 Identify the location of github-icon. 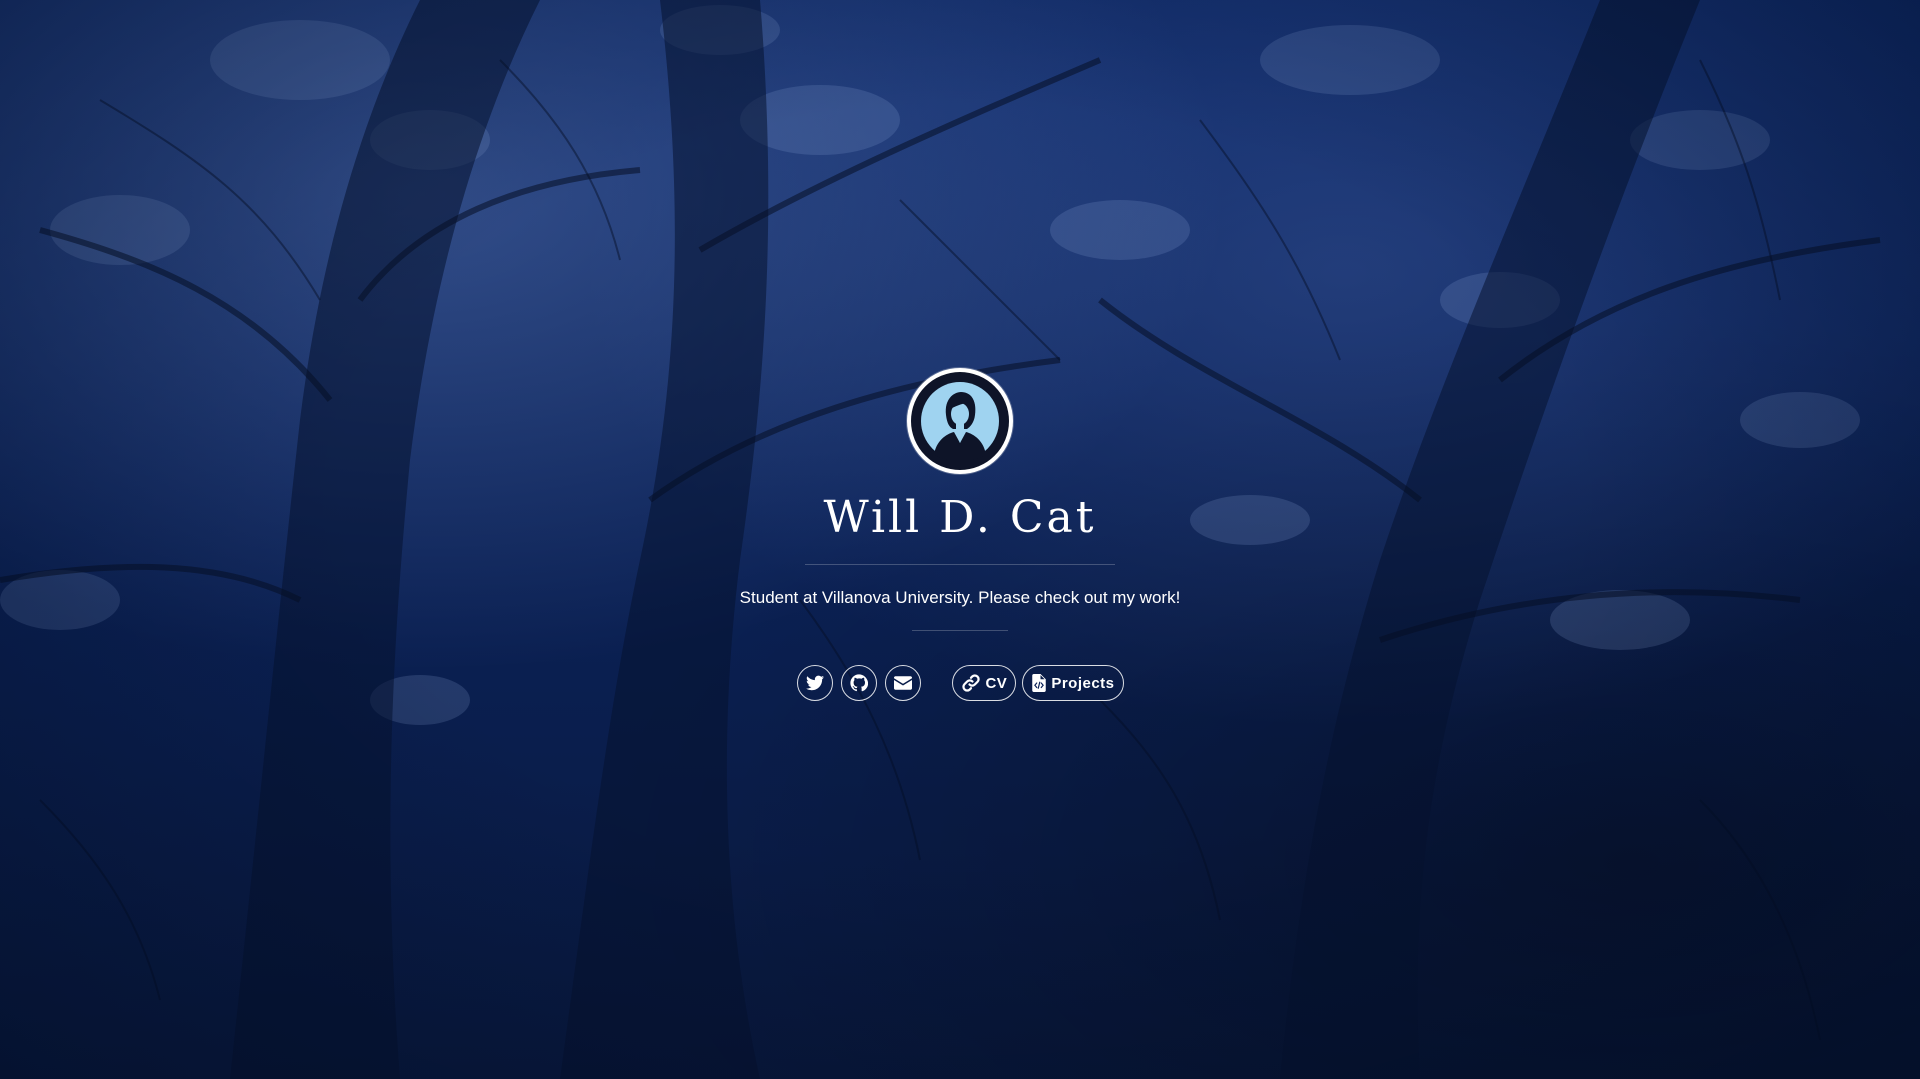
(859, 683).